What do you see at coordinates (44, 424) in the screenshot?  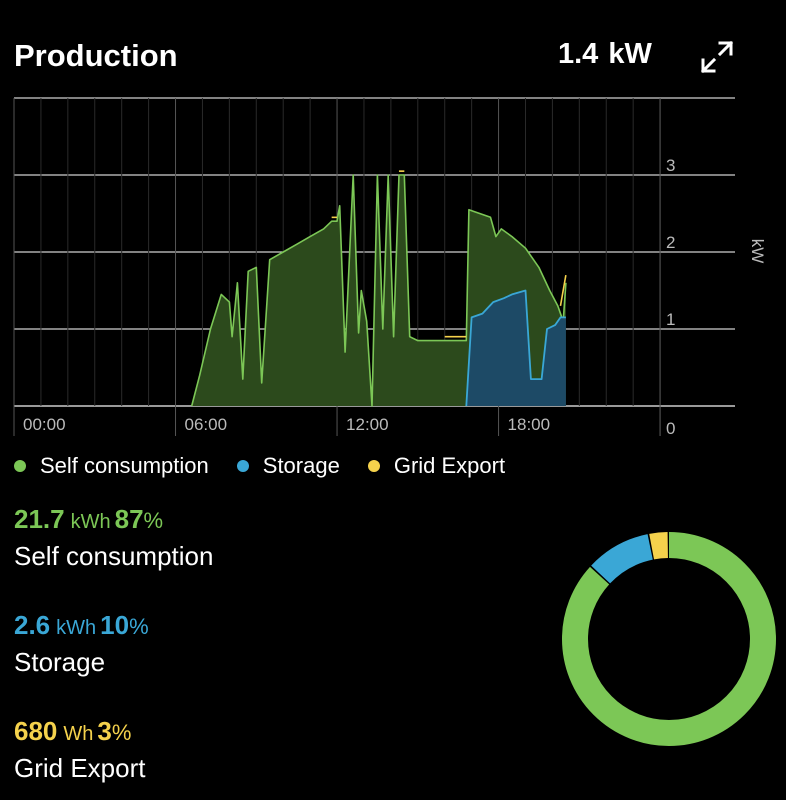 I see `x-tick-label: 00:00` at bounding box center [44, 424].